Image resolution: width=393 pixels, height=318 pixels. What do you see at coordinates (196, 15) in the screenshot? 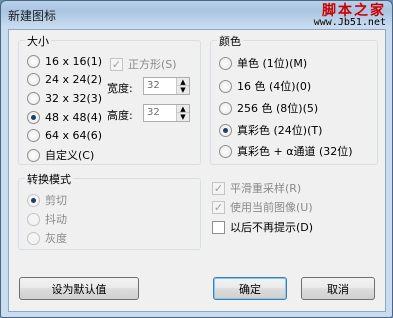
I see `title-bar: 新建图标 脚本之家 www.Jb51.net` at bounding box center [196, 15].